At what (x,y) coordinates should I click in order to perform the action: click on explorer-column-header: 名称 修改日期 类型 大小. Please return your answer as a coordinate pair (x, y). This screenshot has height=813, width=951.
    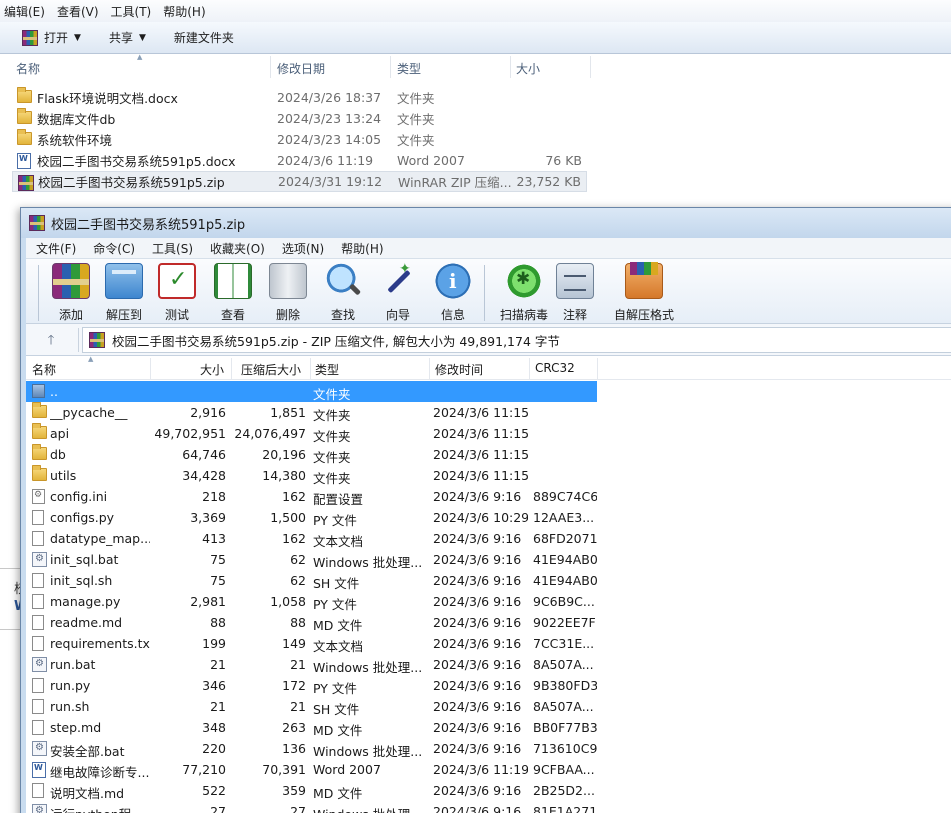
    Looking at the image, I should click on (475, 67).